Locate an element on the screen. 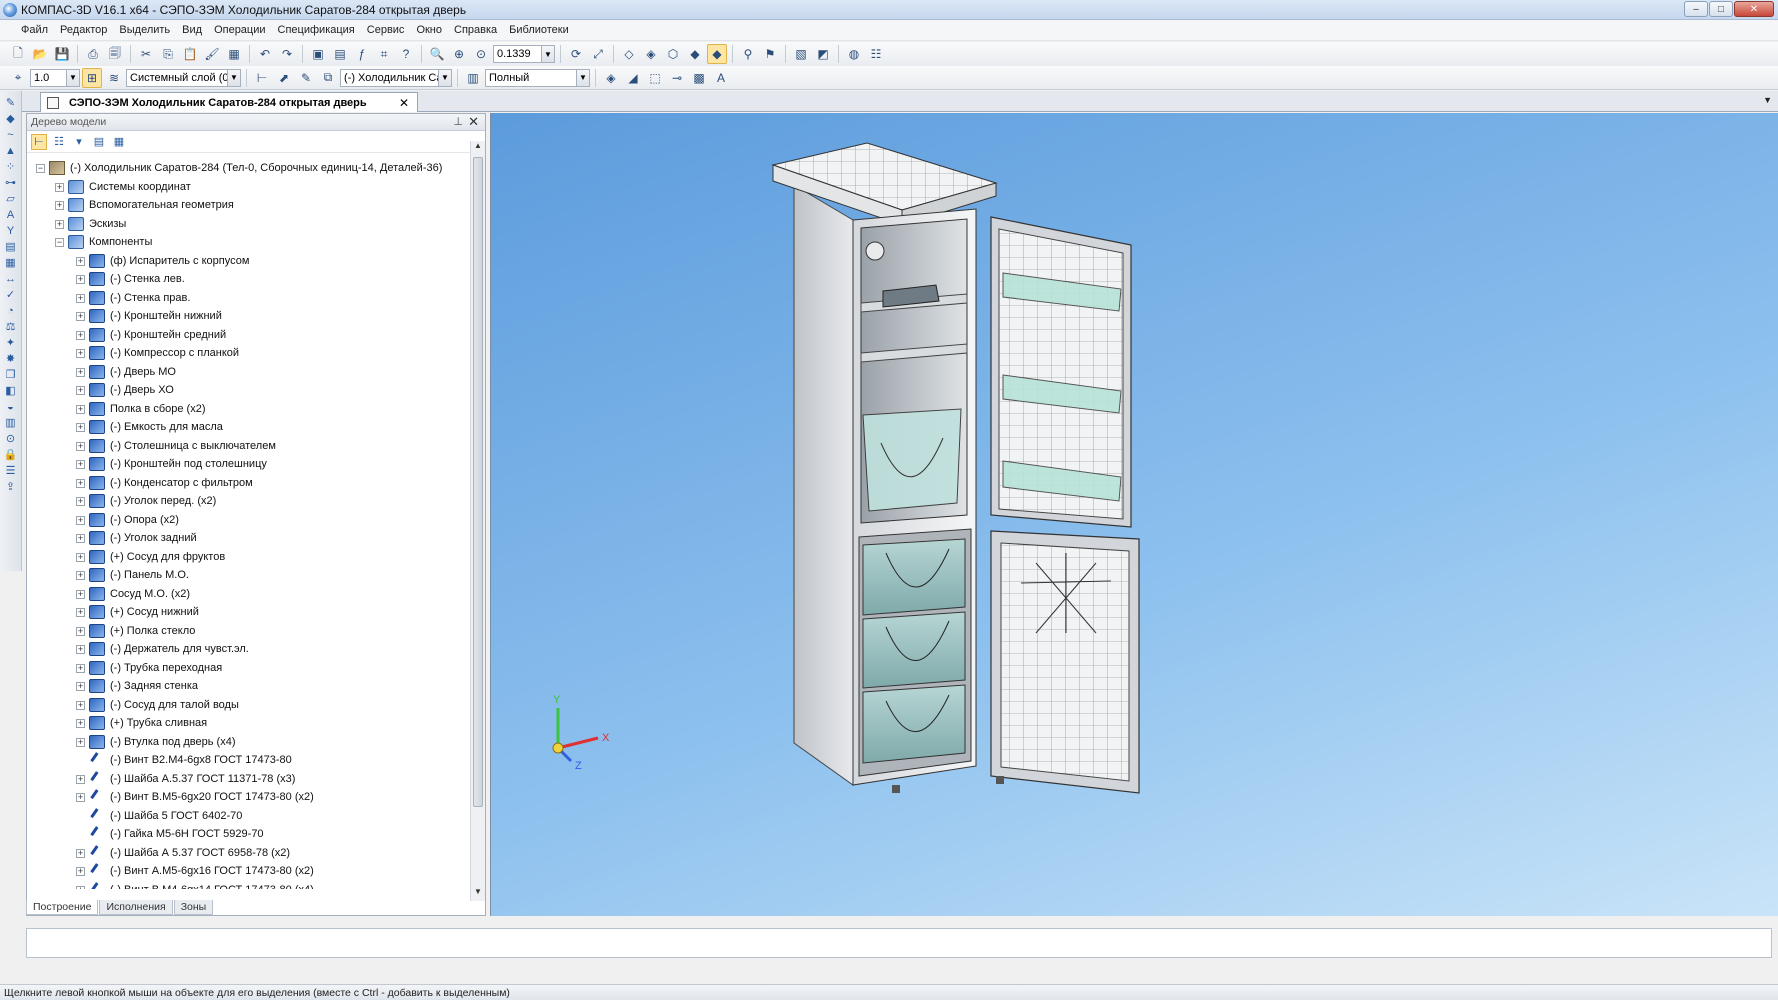 The width and height of the screenshot is (1778, 1000). orient-plane-icon: ⬈ is located at coordinates (284, 78).